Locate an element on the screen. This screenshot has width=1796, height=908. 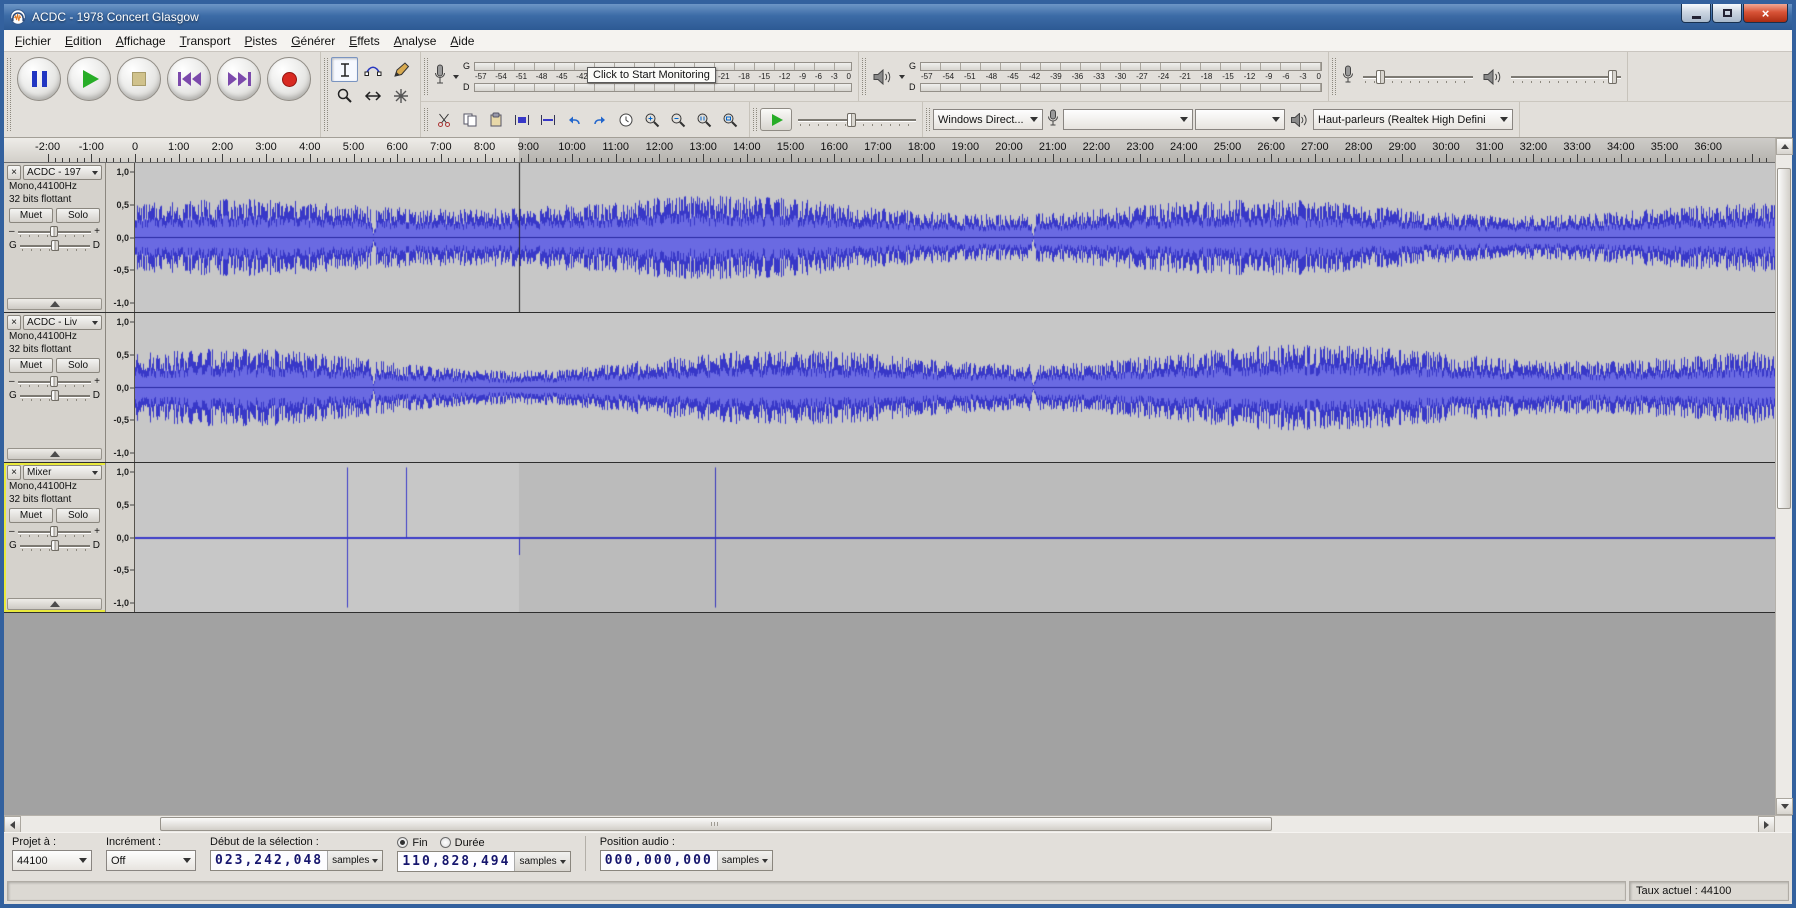
timeshift-tool-button is located at coordinates (372, 95).